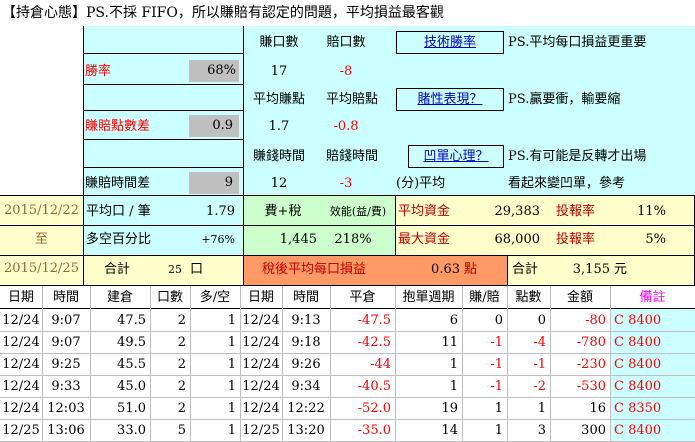 This screenshot has height=442, width=695. Describe the element at coordinates (175, 269) in the screenshot. I see `total-lots: 25` at that location.